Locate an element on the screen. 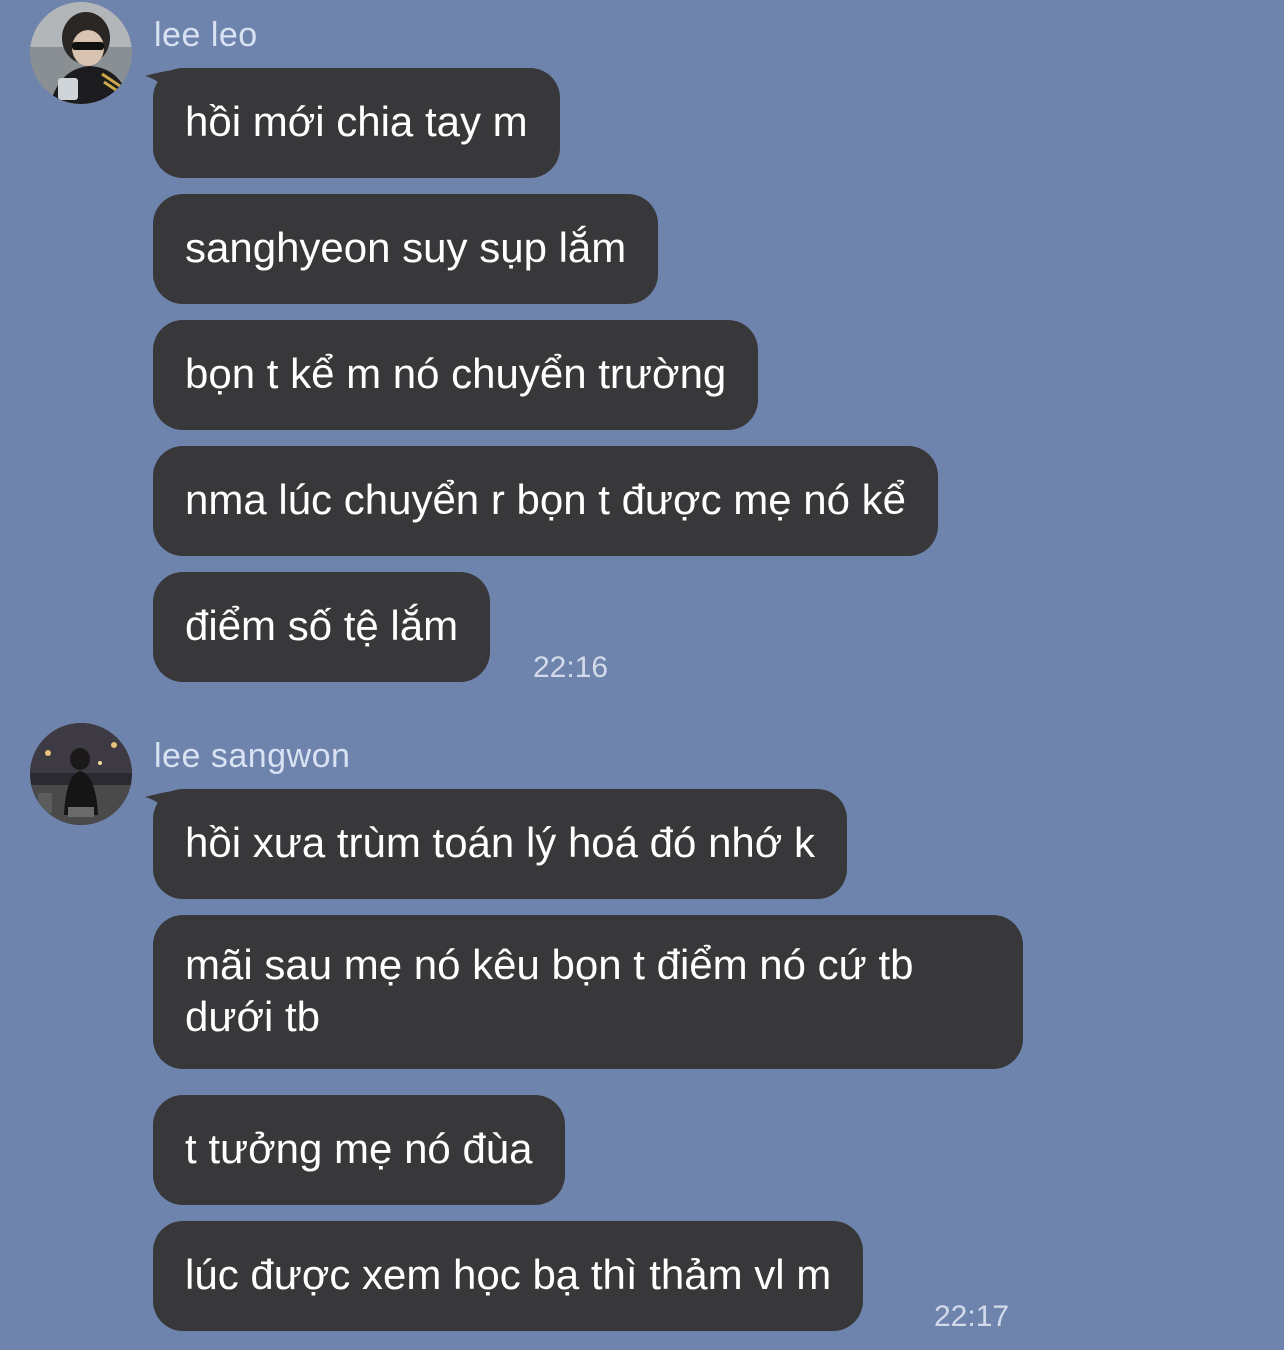 Image resolution: width=1284 pixels, height=1350 pixels. message-bubble: t tưởng mẹ nó đùa is located at coordinates (359, 1150).